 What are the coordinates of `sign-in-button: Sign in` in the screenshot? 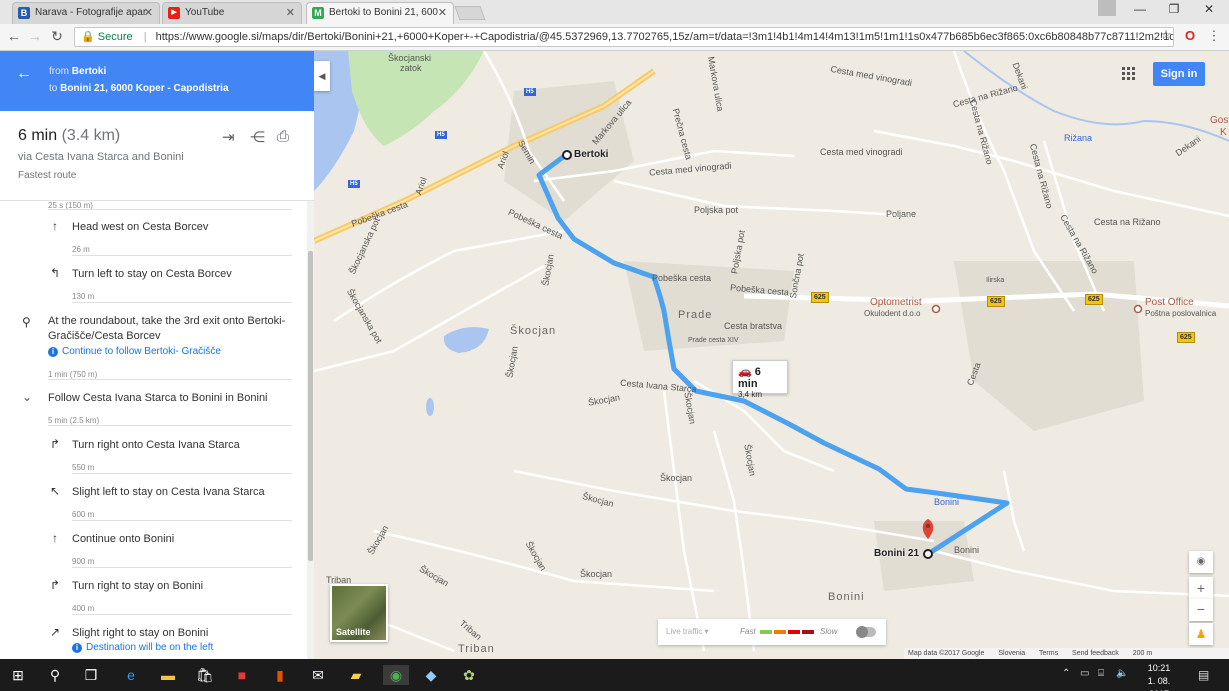 It's located at (1179, 74).